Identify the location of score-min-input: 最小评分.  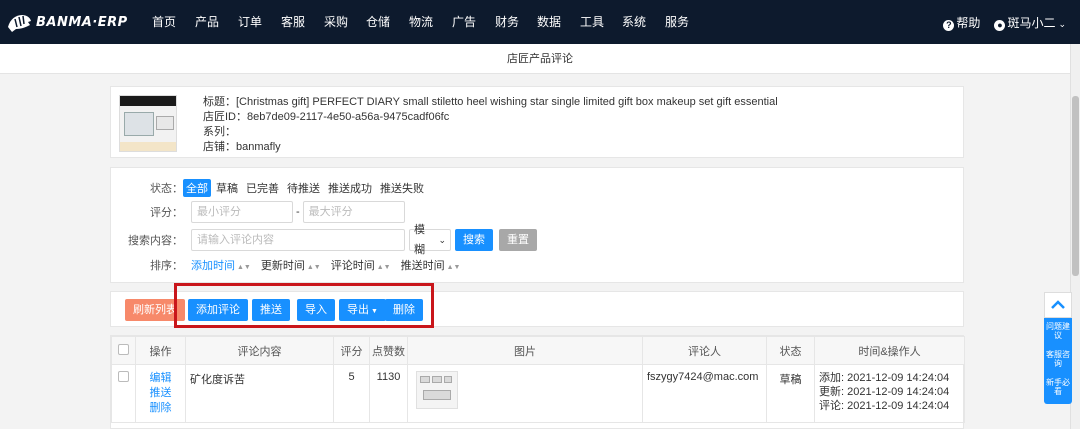
(242, 212).